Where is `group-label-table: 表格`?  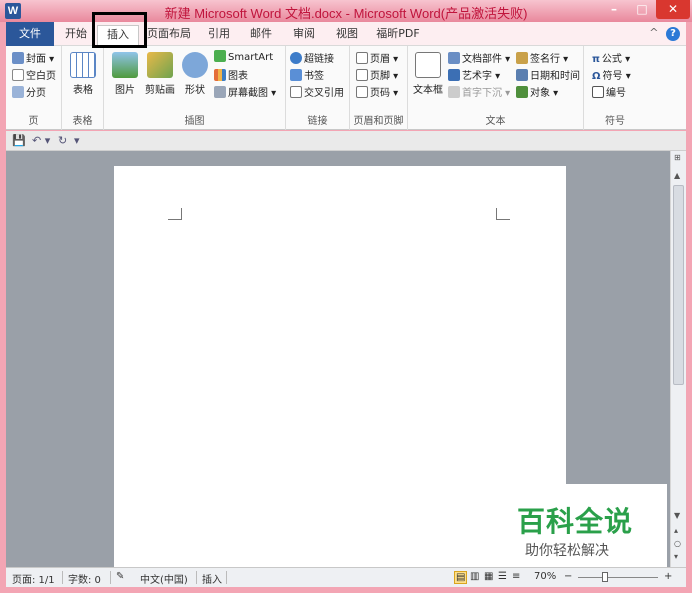
group-label-table: 表格 is located at coordinates (82, 121).